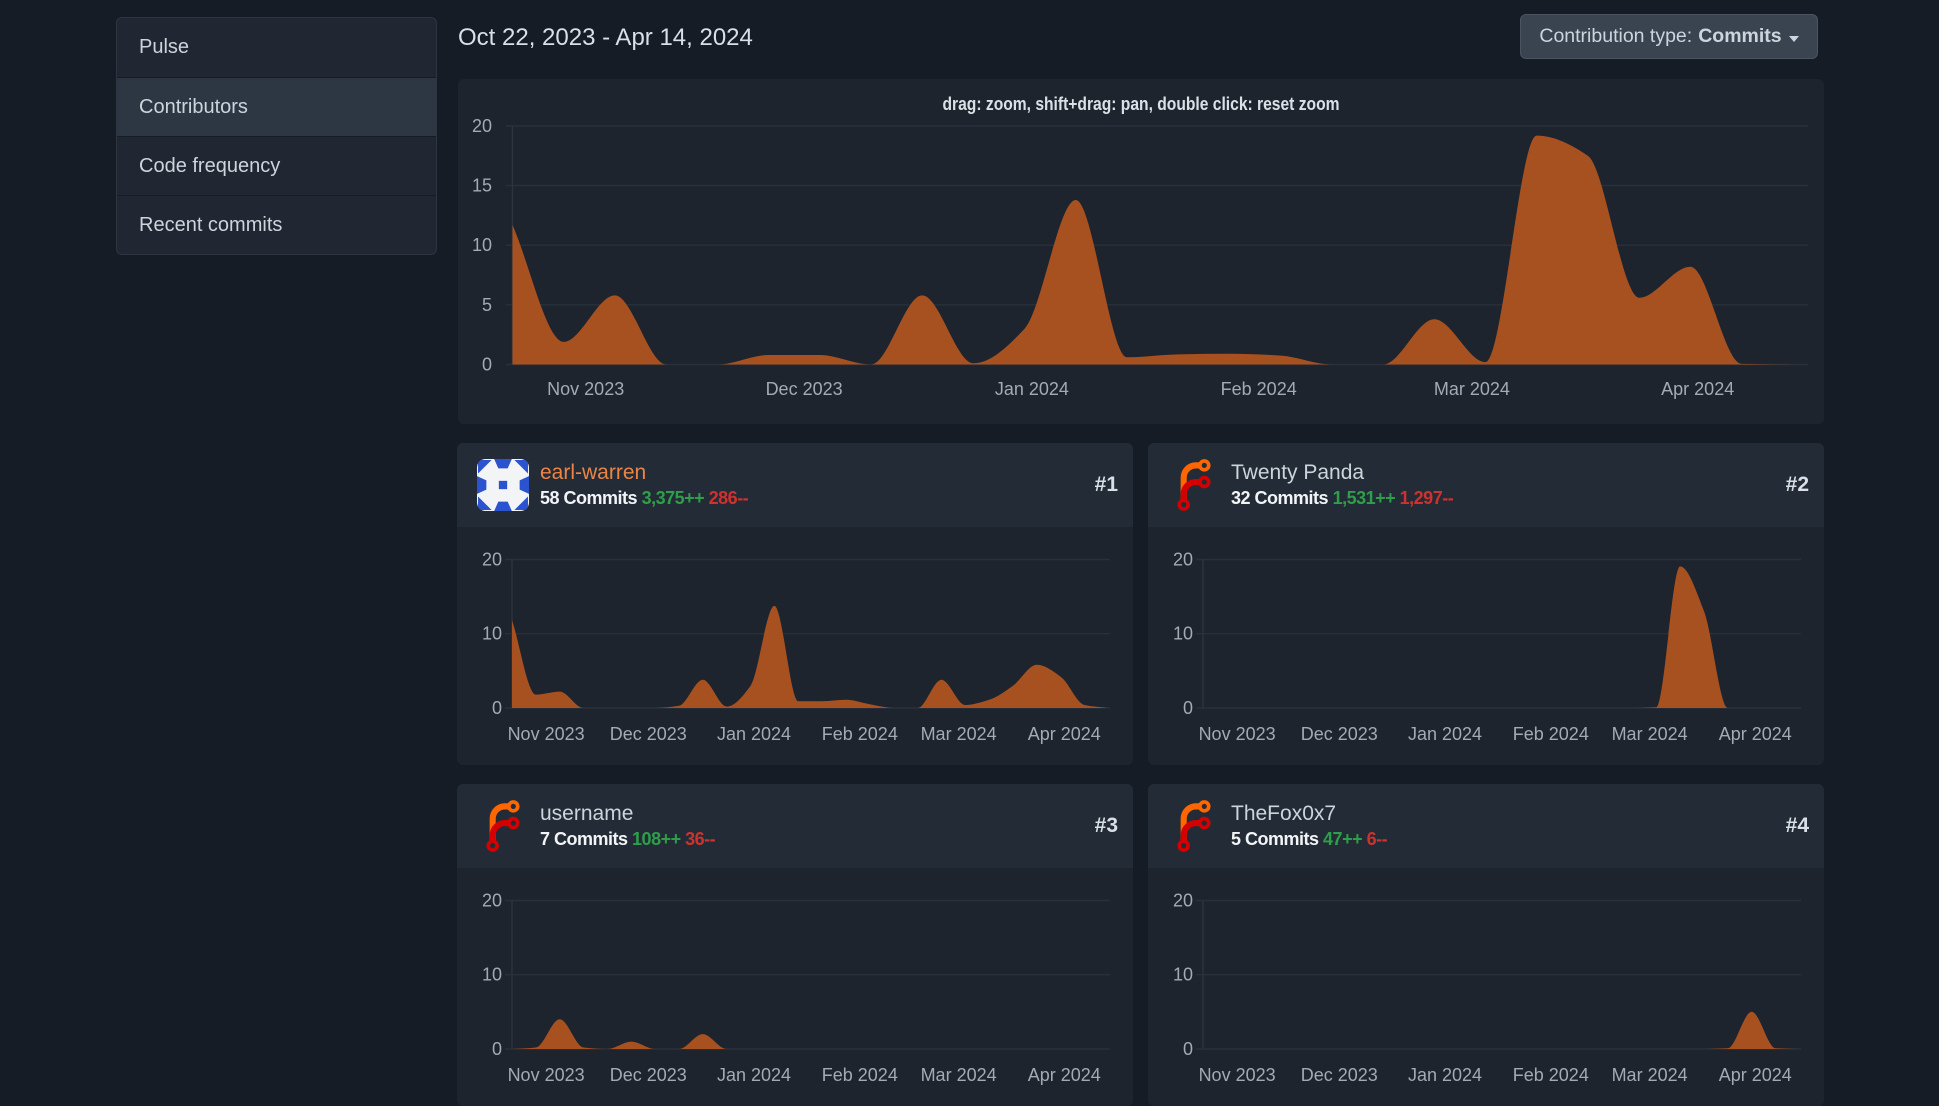 Image resolution: width=1939 pixels, height=1106 pixels. Describe the element at coordinates (487, 305) in the screenshot. I see `svg-text: 5` at that location.